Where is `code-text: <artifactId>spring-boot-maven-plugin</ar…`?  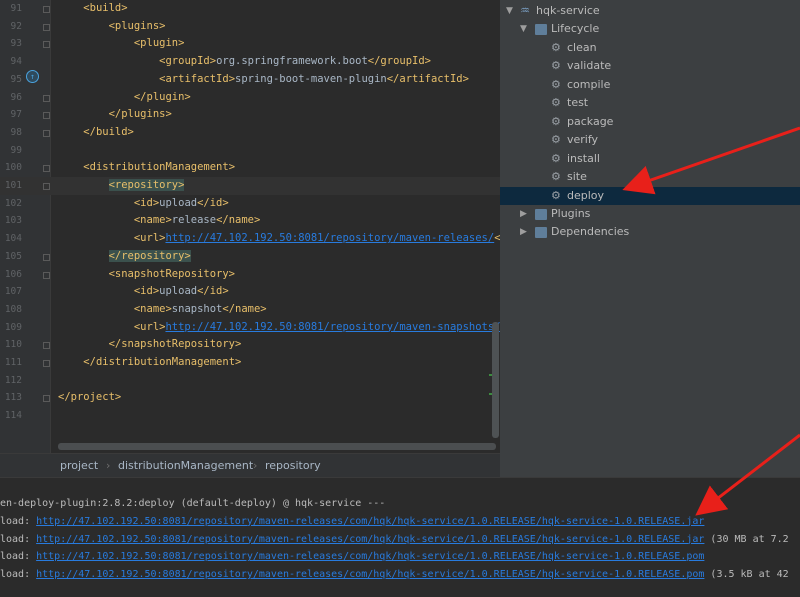
code-text: <artifactId>spring-boot-maven-plugin</ar… is located at coordinates (263, 80).